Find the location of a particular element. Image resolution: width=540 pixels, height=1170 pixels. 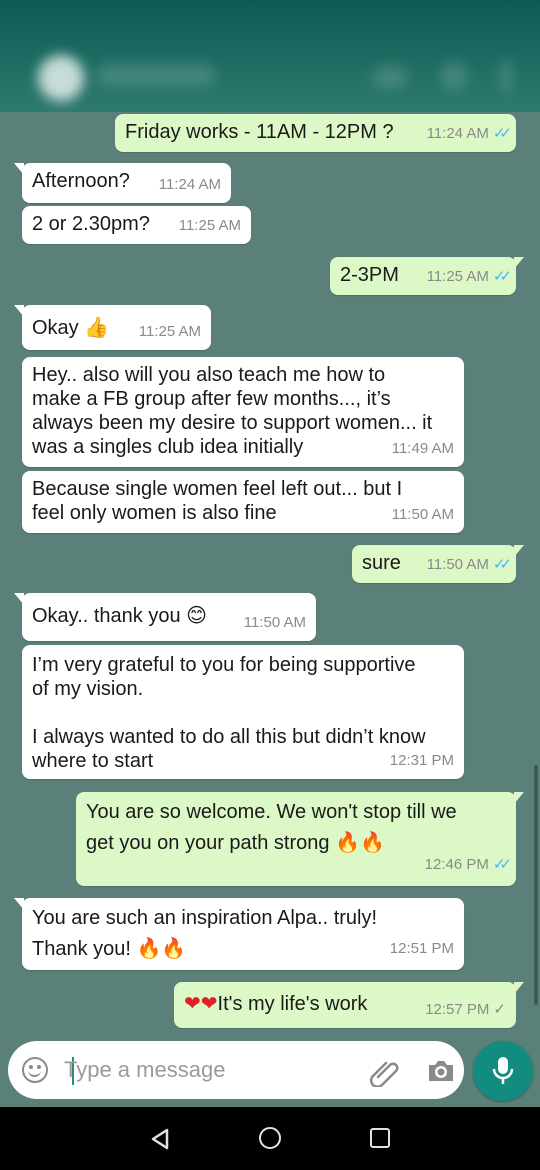

microphone-icon is located at coordinates (503, 1070).